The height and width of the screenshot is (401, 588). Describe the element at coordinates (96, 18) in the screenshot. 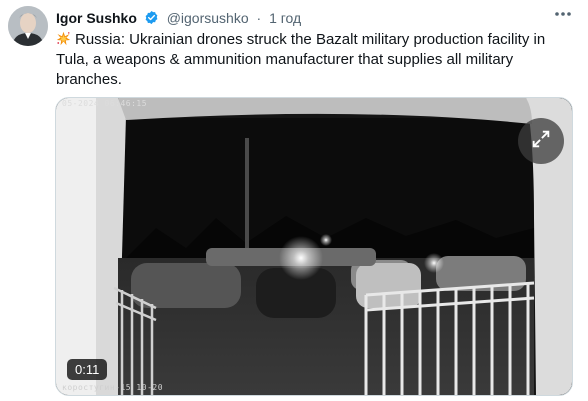

I see `author-name: Igor Sushko` at that location.